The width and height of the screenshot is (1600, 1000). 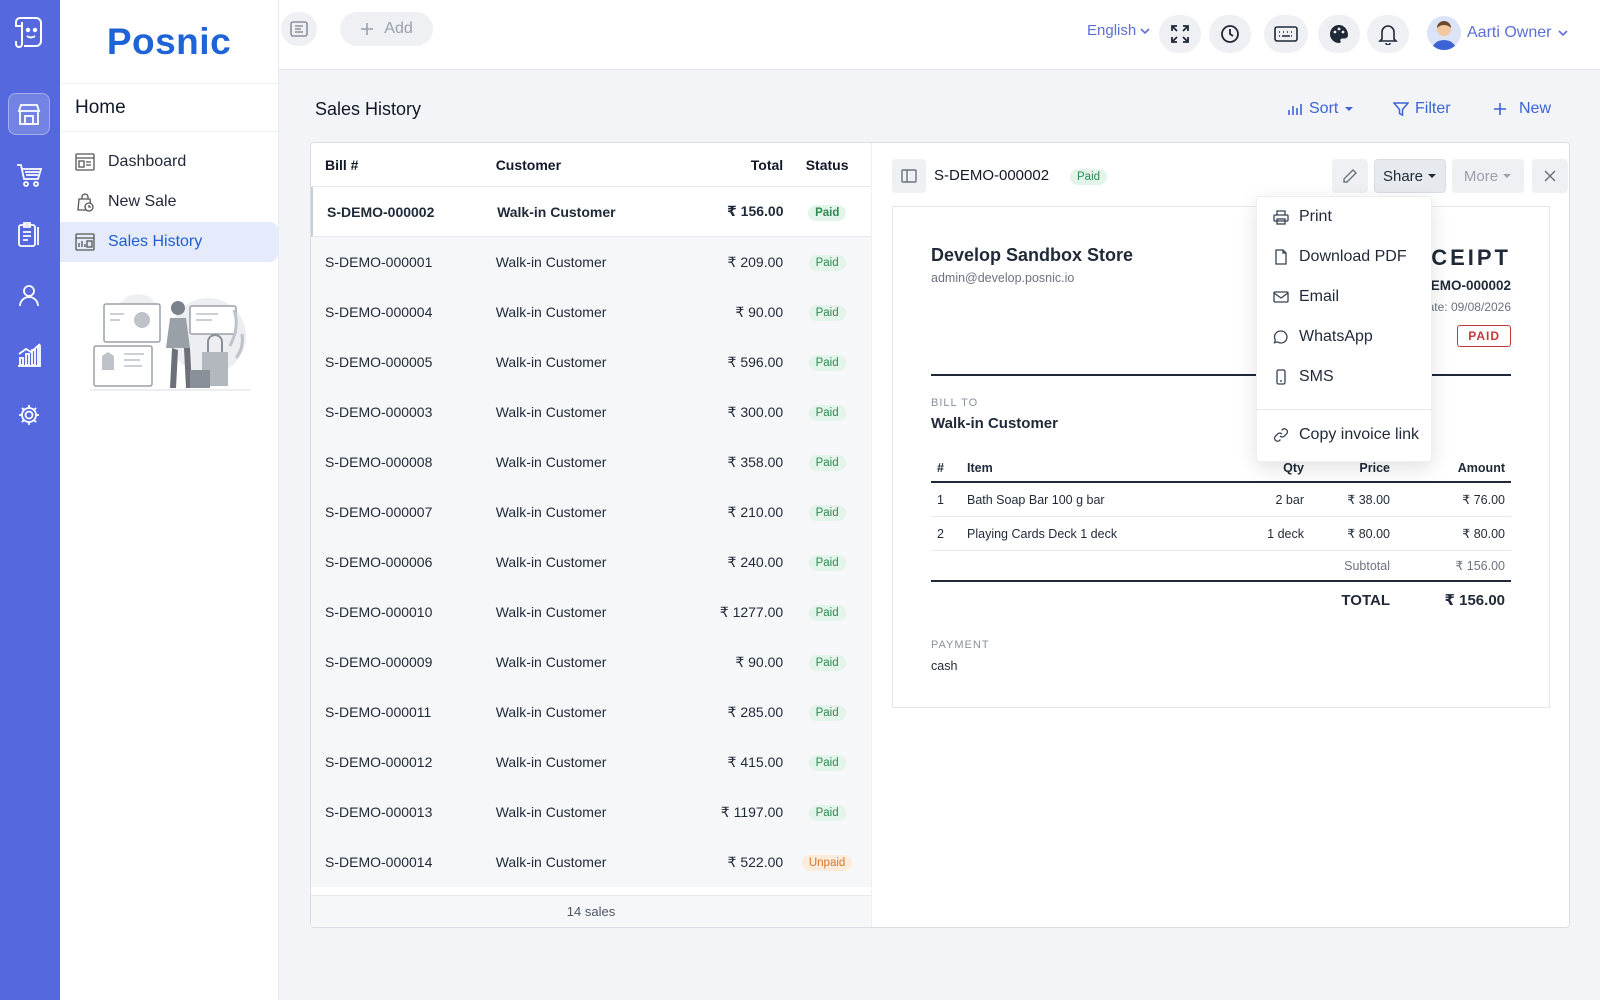 What do you see at coordinates (591, 911) in the screenshot?
I see `list-footer: 14 sales` at bounding box center [591, 911].